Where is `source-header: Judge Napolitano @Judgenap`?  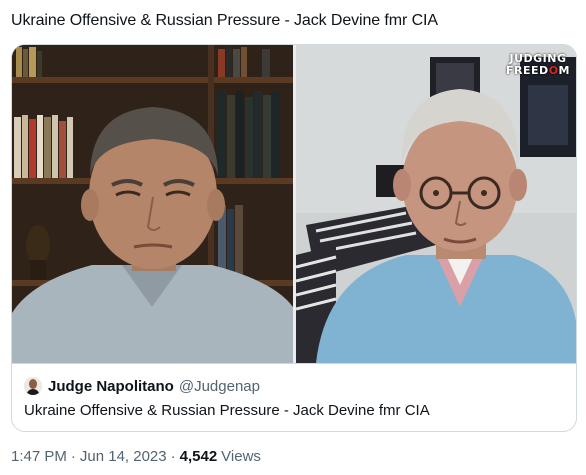 source-header: Judge Napolitano @Judgenap is located at coordinates (295, 386).